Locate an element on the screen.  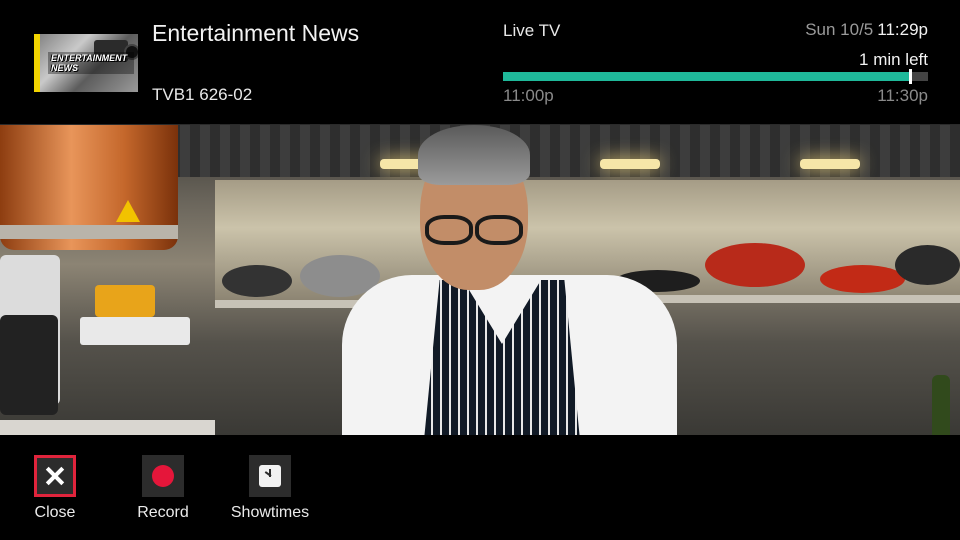
close-button: Close is located at coordinates (55, 488).